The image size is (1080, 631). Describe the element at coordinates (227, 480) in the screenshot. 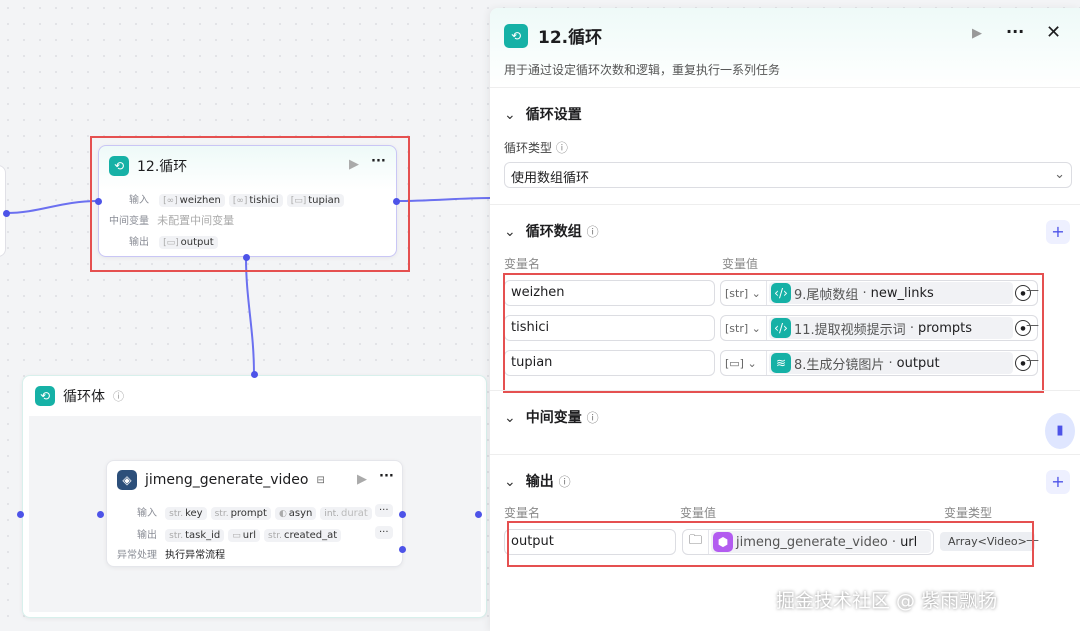

I see `node-title: jimeng_generate_video` at that location.